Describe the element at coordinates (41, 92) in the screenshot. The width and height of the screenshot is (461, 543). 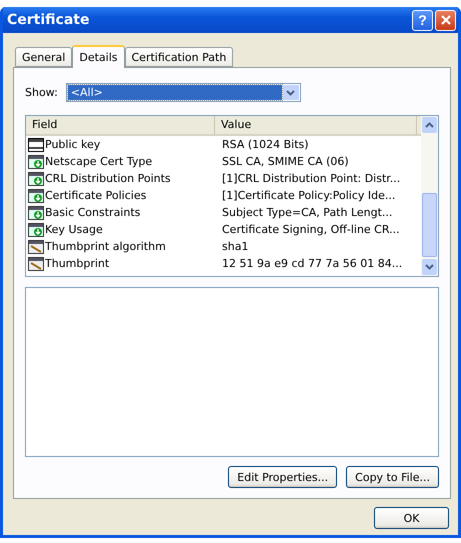
I see `show-label: Show:` at that location.